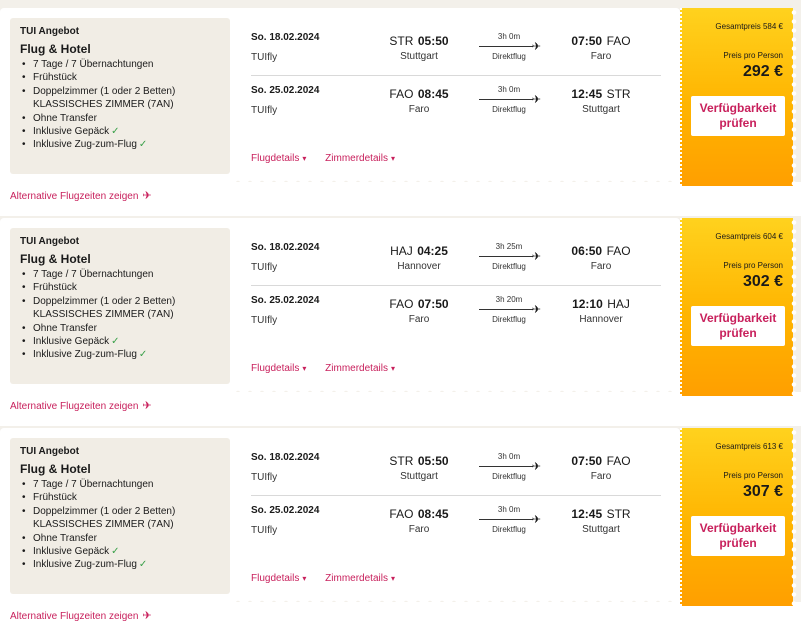 The height and width of the screenshot is (628, 801). Describe the element at coordinates (509, 299) in the screenshot. I see `duration-text: 3h 20m` at that location.